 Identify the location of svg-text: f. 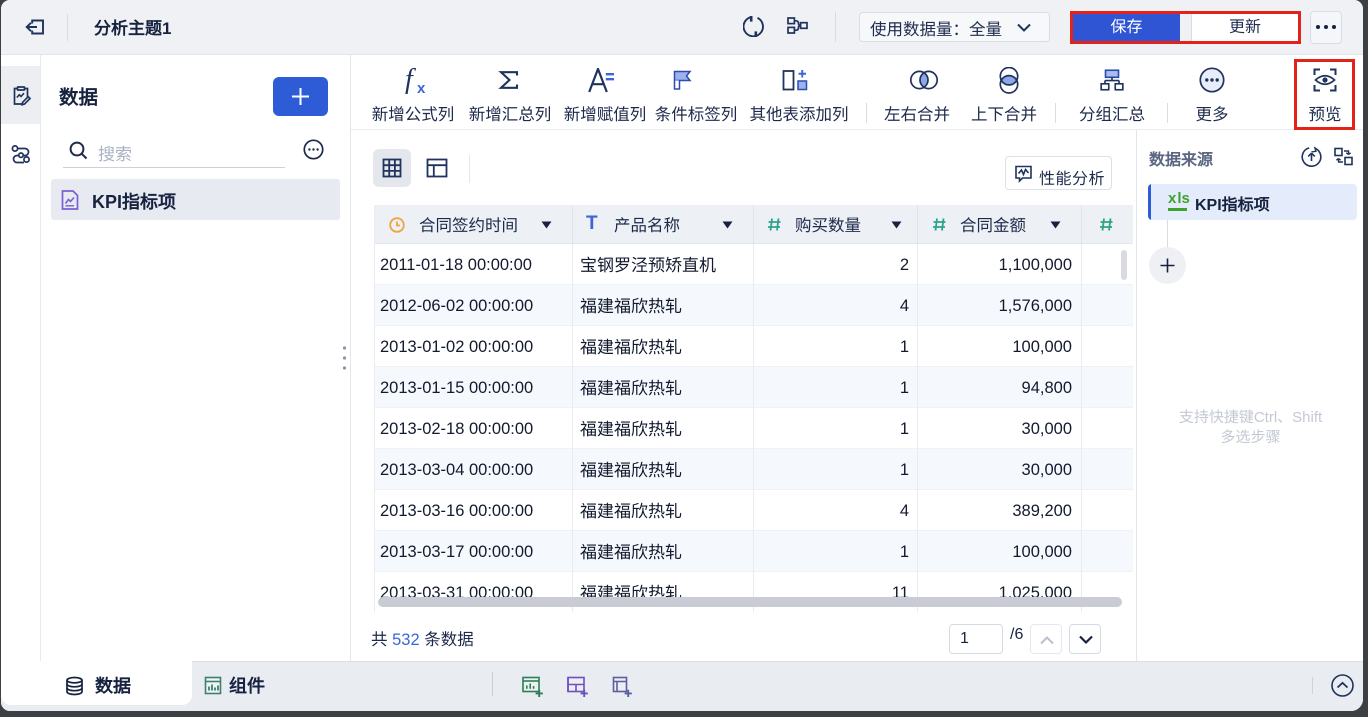
(410, 80).